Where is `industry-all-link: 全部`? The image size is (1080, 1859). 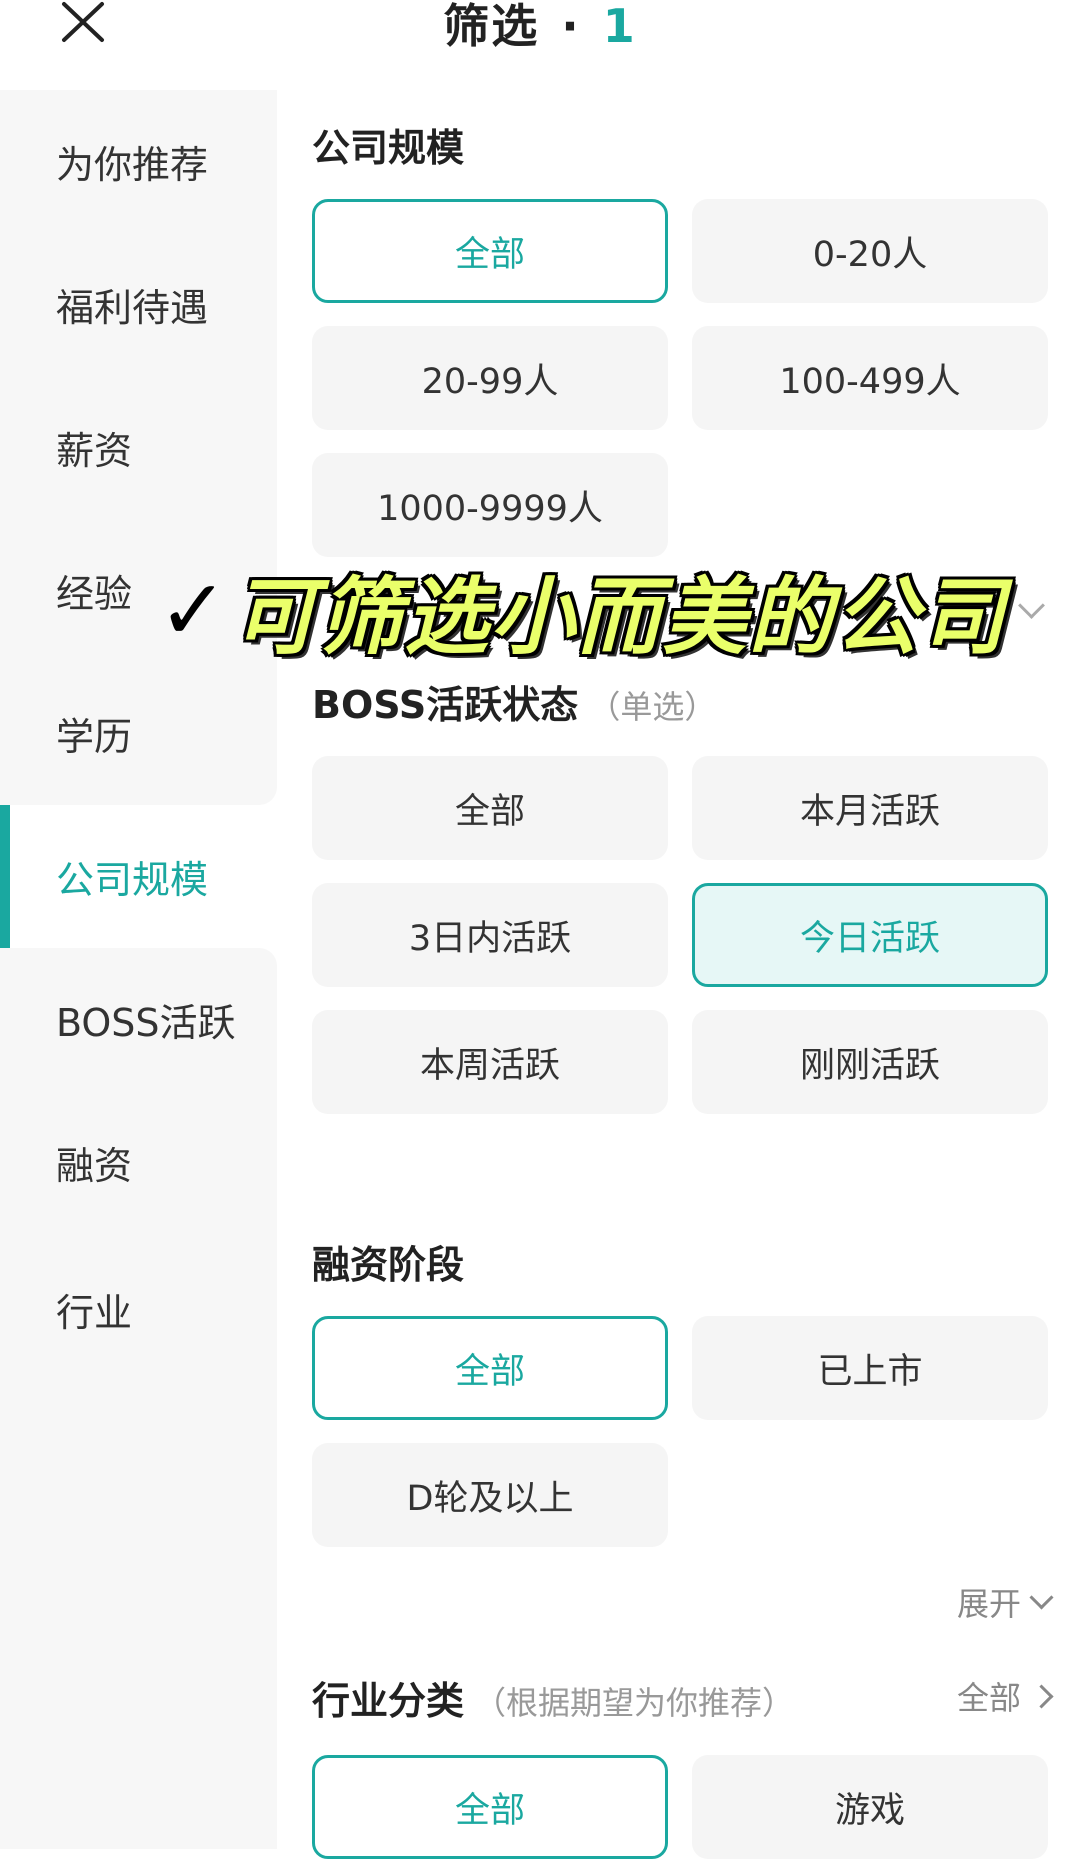 industry-all-link: 全部 is located at coordinates (1005, 1696).